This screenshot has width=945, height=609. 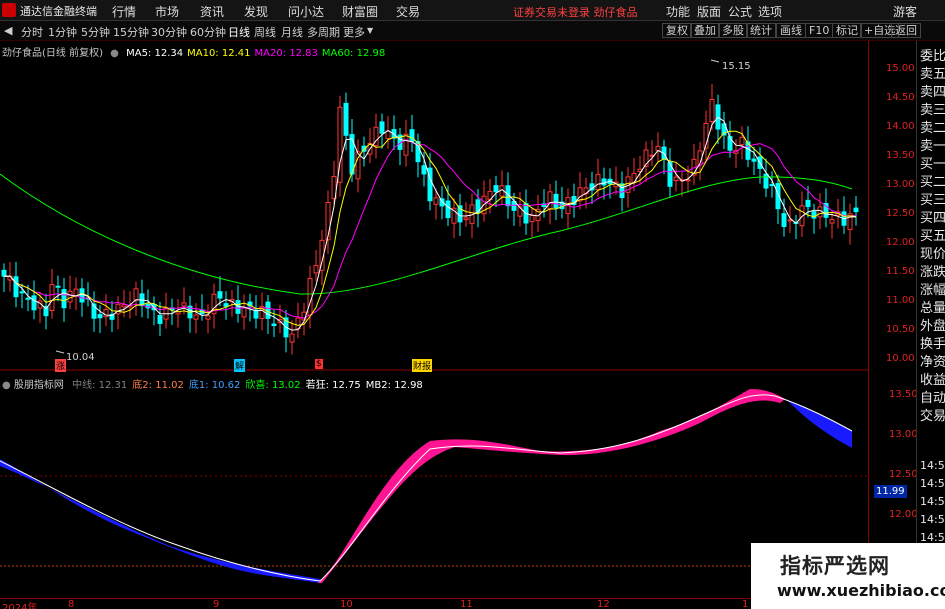 I want to click on period-1min: 1分钟, so click(x=62, y=32).